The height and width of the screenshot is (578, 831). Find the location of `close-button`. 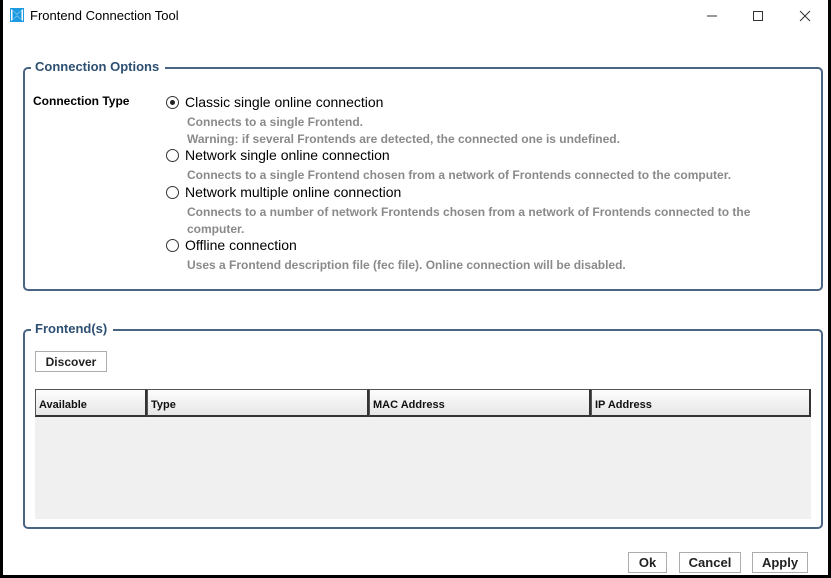

close-button is located at coordinates (805, 16).